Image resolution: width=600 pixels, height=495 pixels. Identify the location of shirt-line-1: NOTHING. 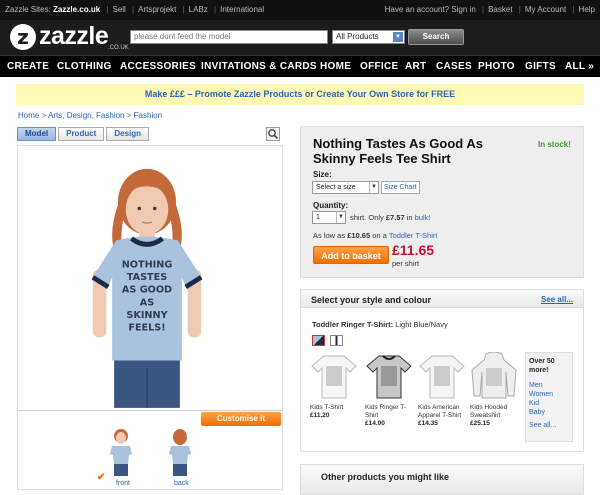
(147, 265).